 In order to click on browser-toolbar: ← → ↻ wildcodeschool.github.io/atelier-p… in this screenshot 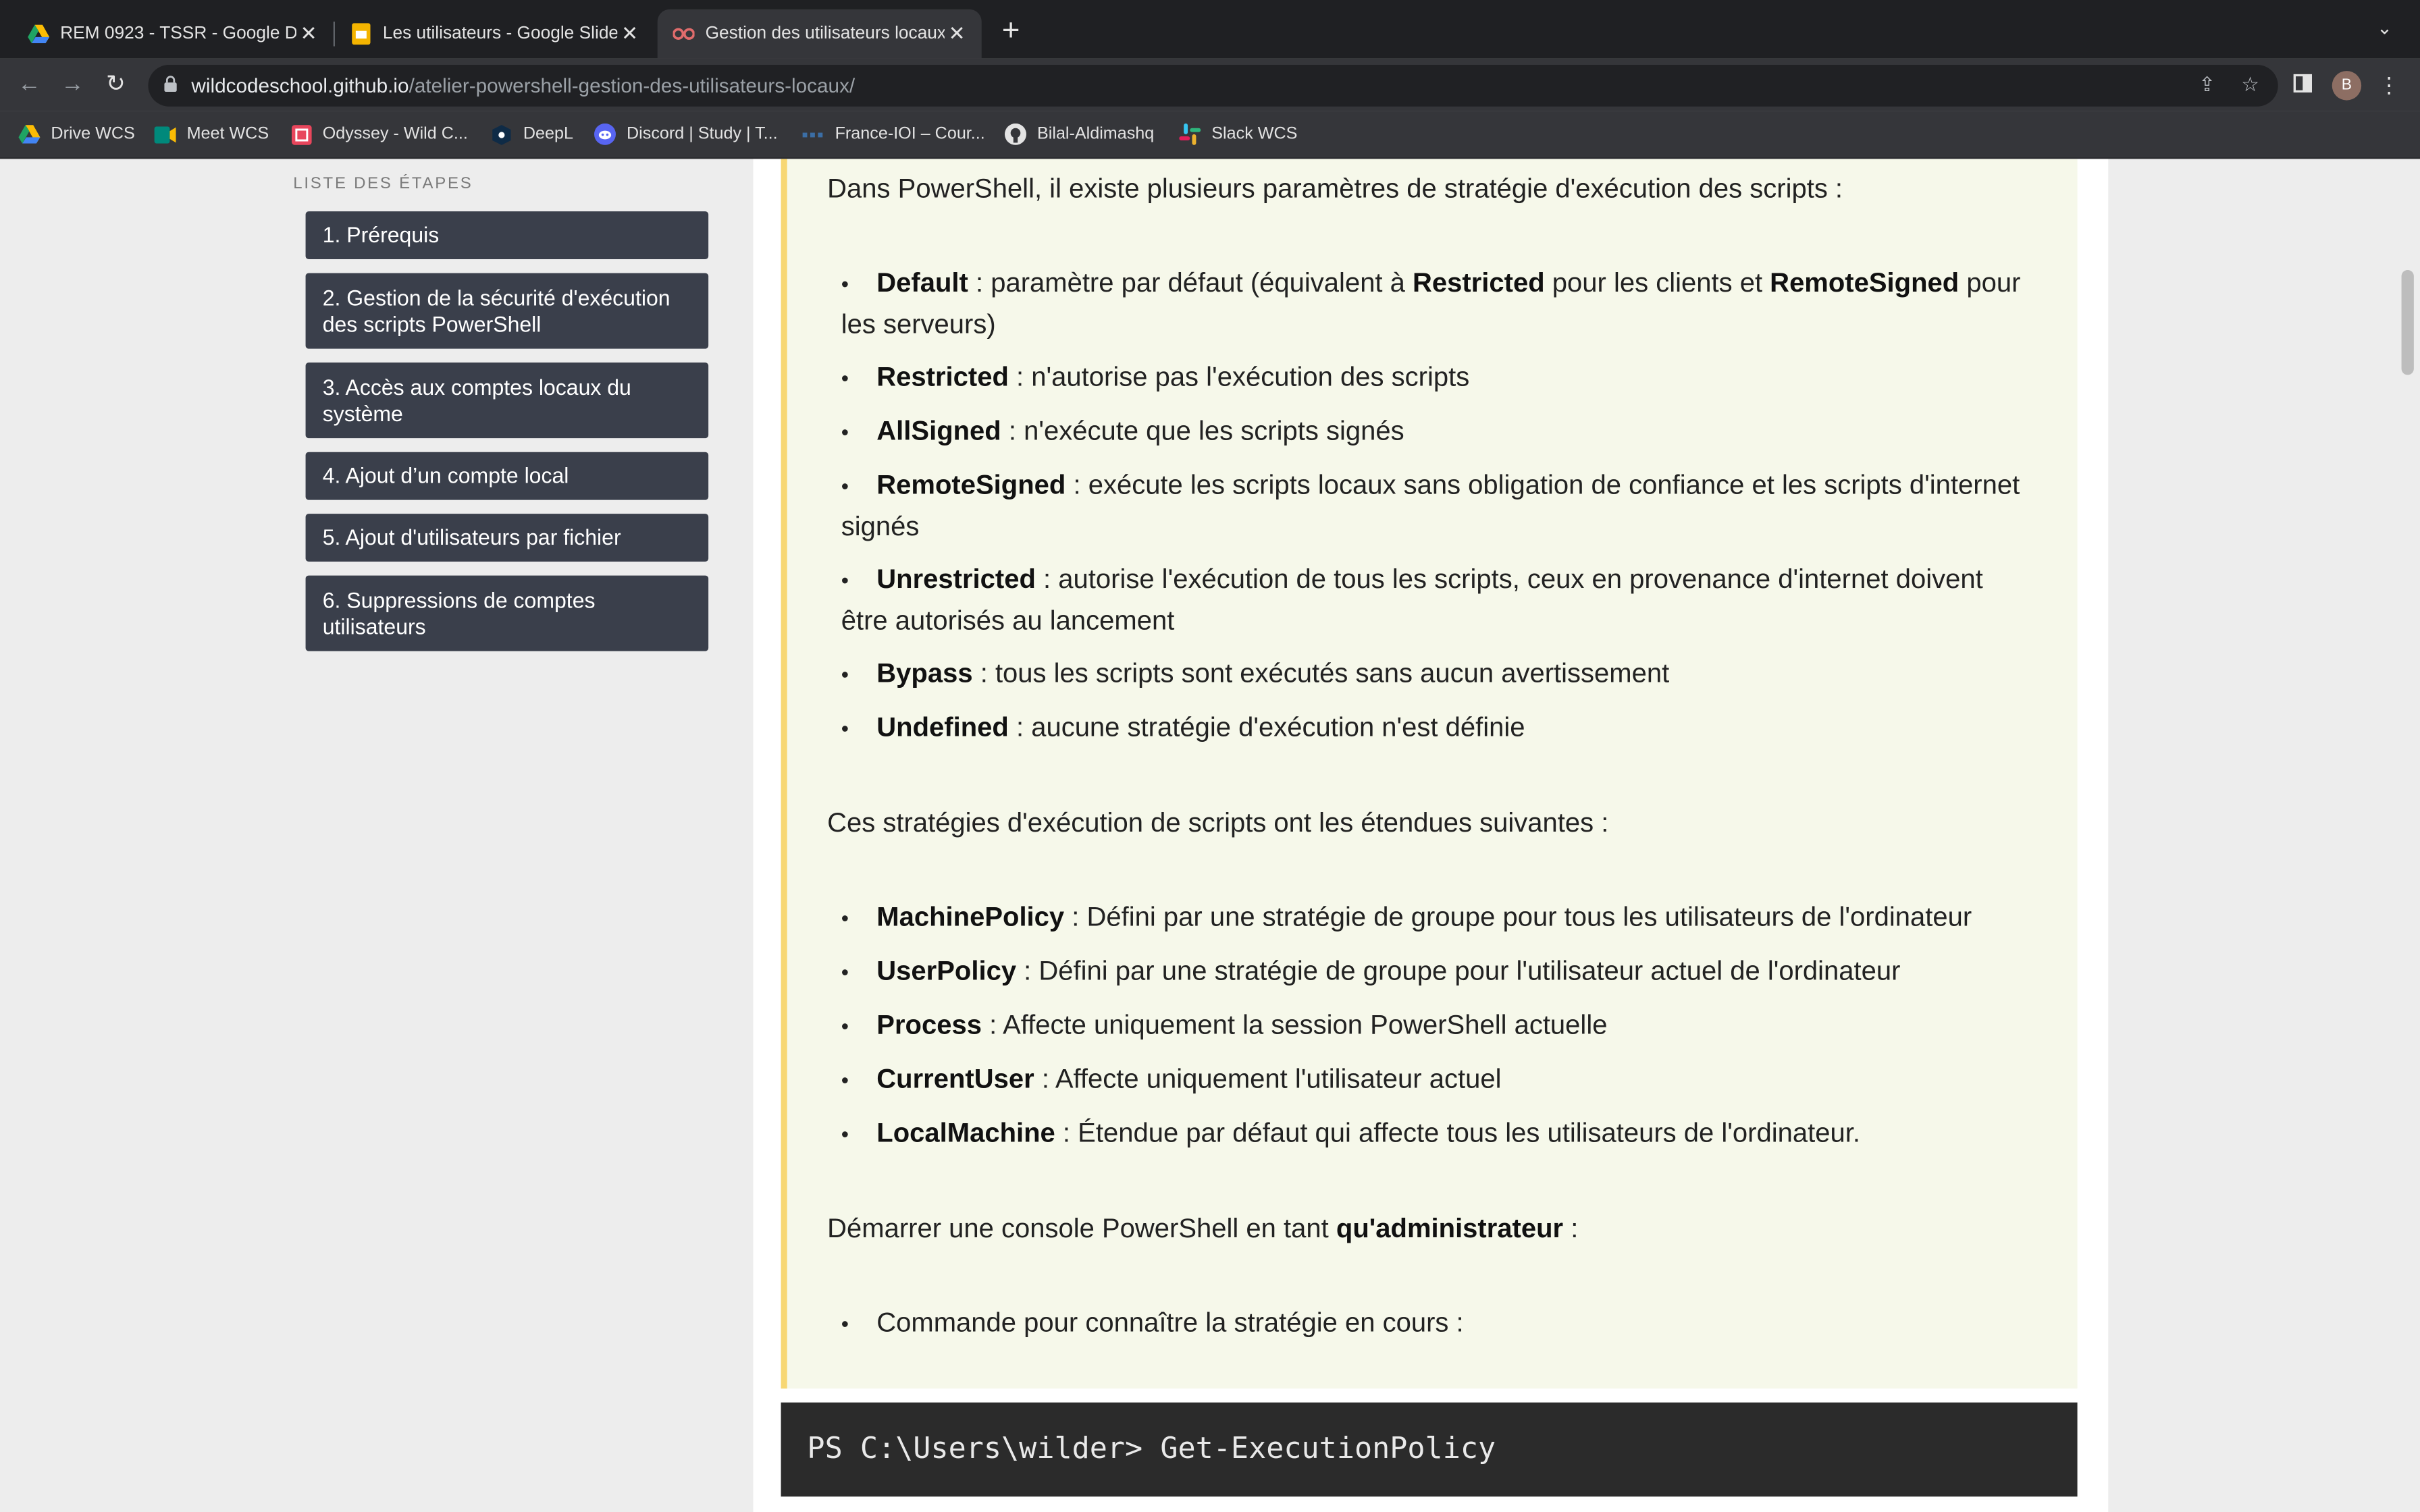, I will do `click(1210, 84)`.